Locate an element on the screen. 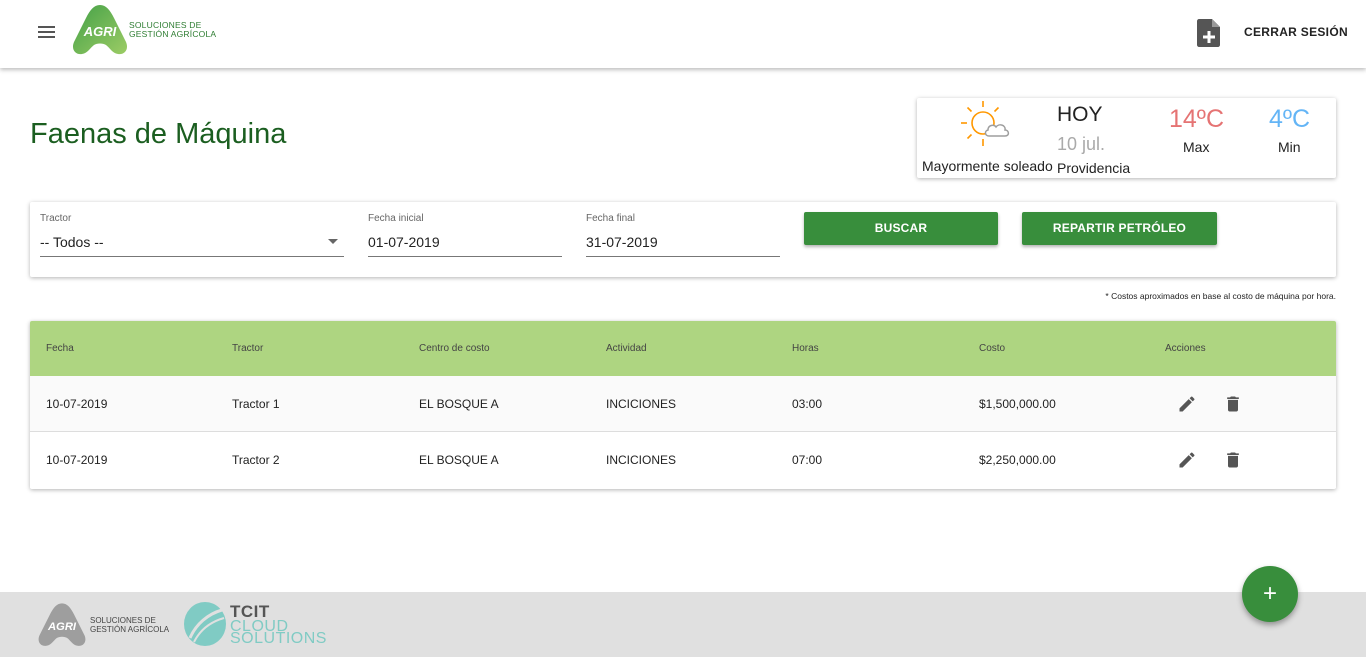  logo-tagline: SOLUCIONES DE GESTIÓN AGRÍCOLA is located at coordinates (173, 29).